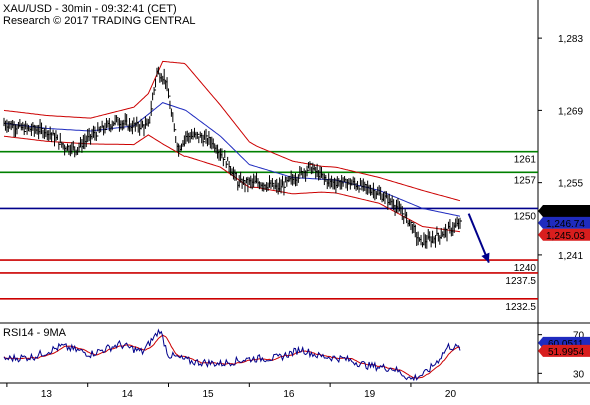  I want to click on x-tick-label: 13, so click(47, 394).